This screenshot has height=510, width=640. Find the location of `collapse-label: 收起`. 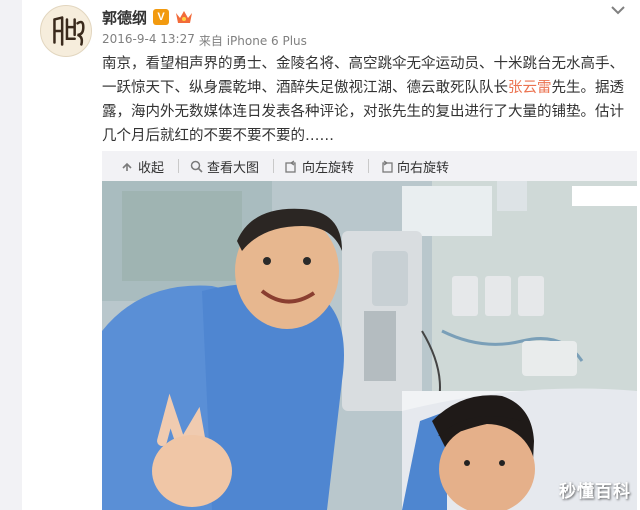

collapse-label: 收起 is located at coordinates (151, 168).